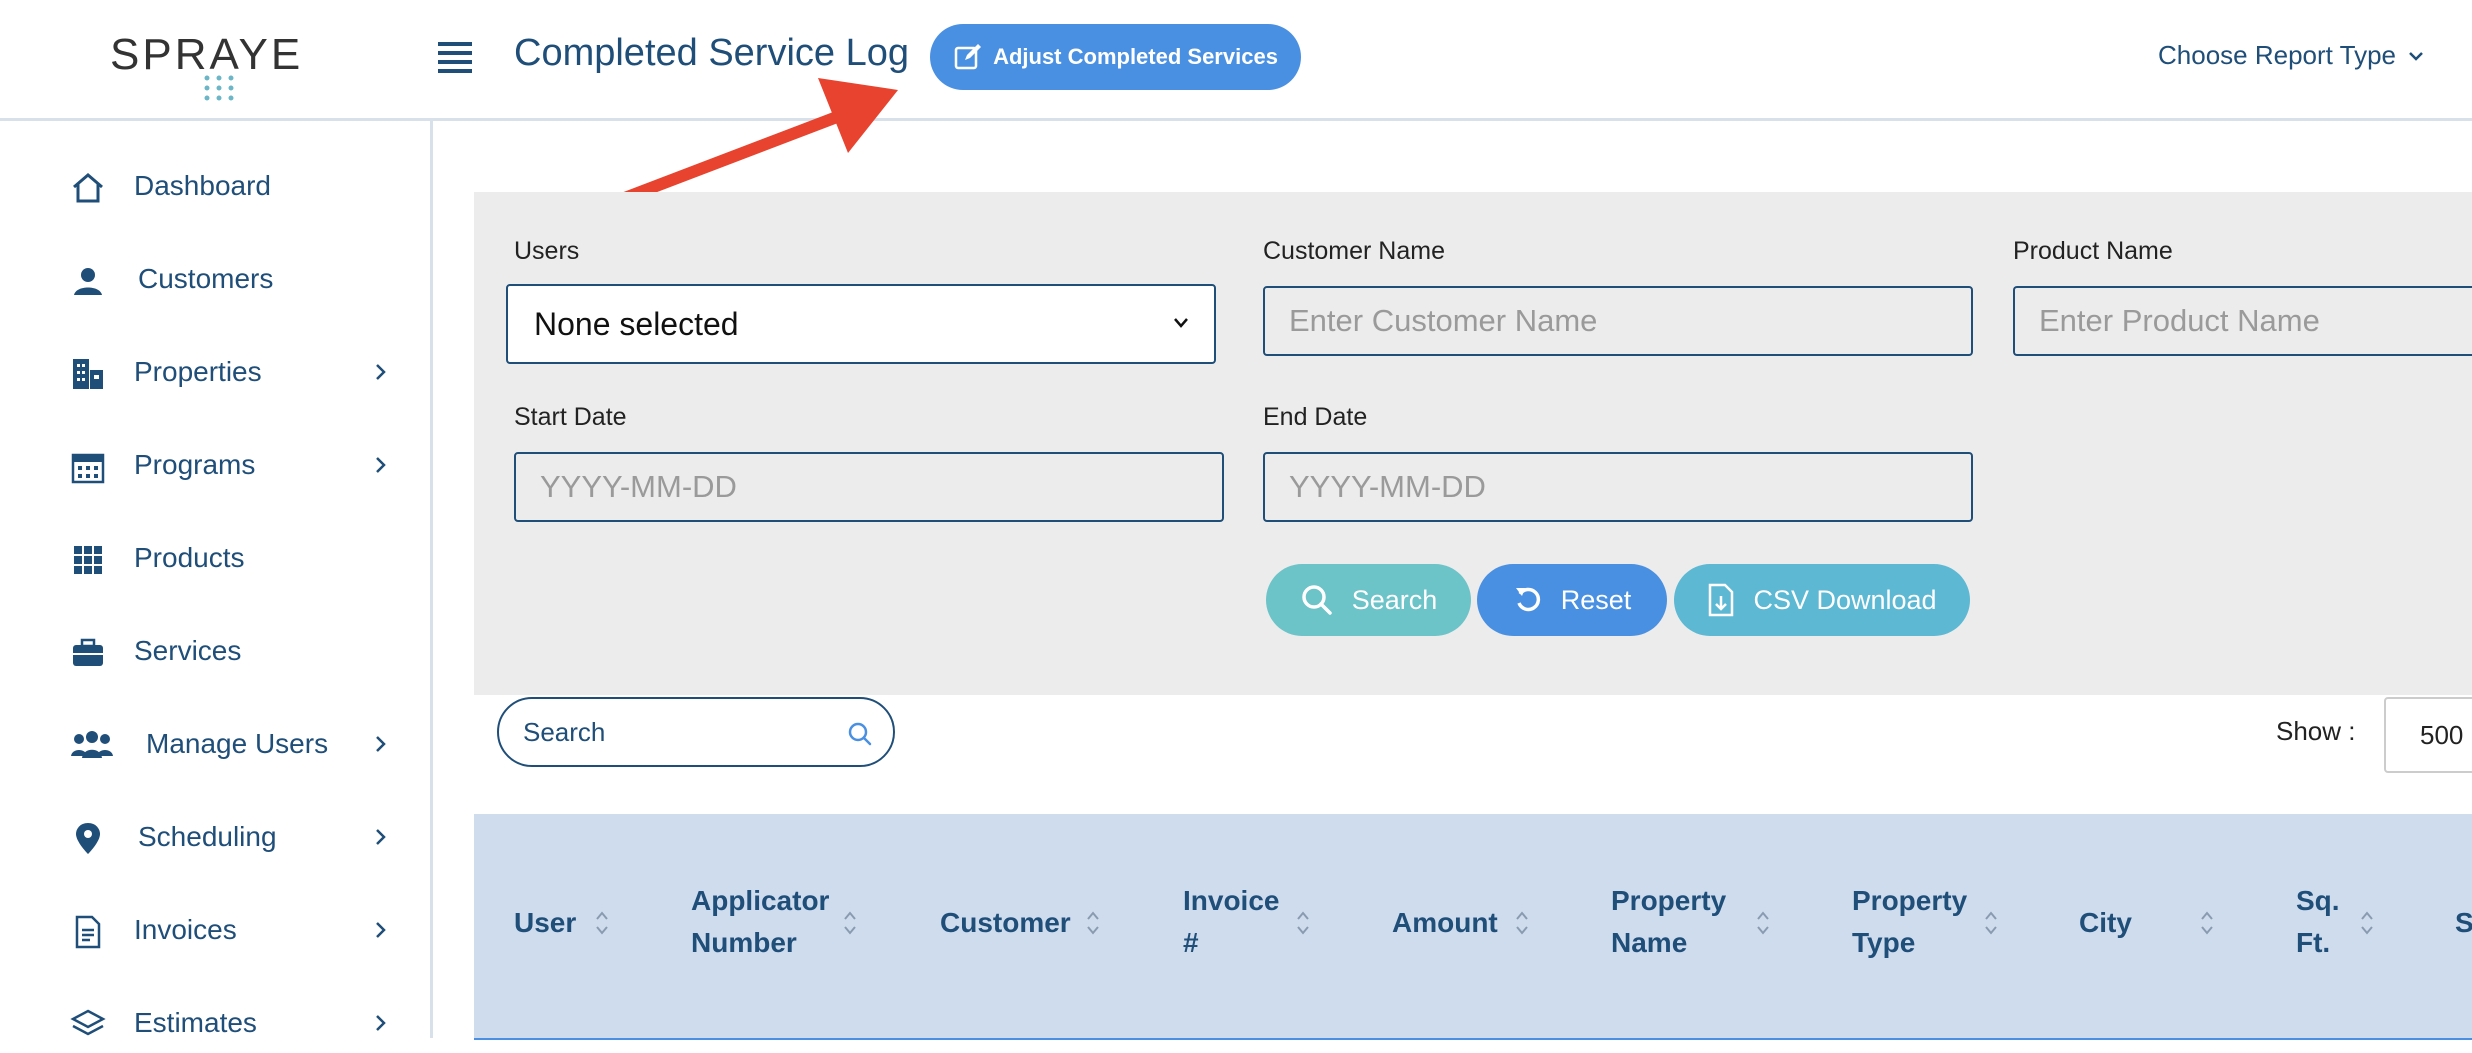 The image size is (2472, 1053). Describe the element at coordinates (711, 53) in the screenshot. I see `page-title: Completed Service Log` at that location.